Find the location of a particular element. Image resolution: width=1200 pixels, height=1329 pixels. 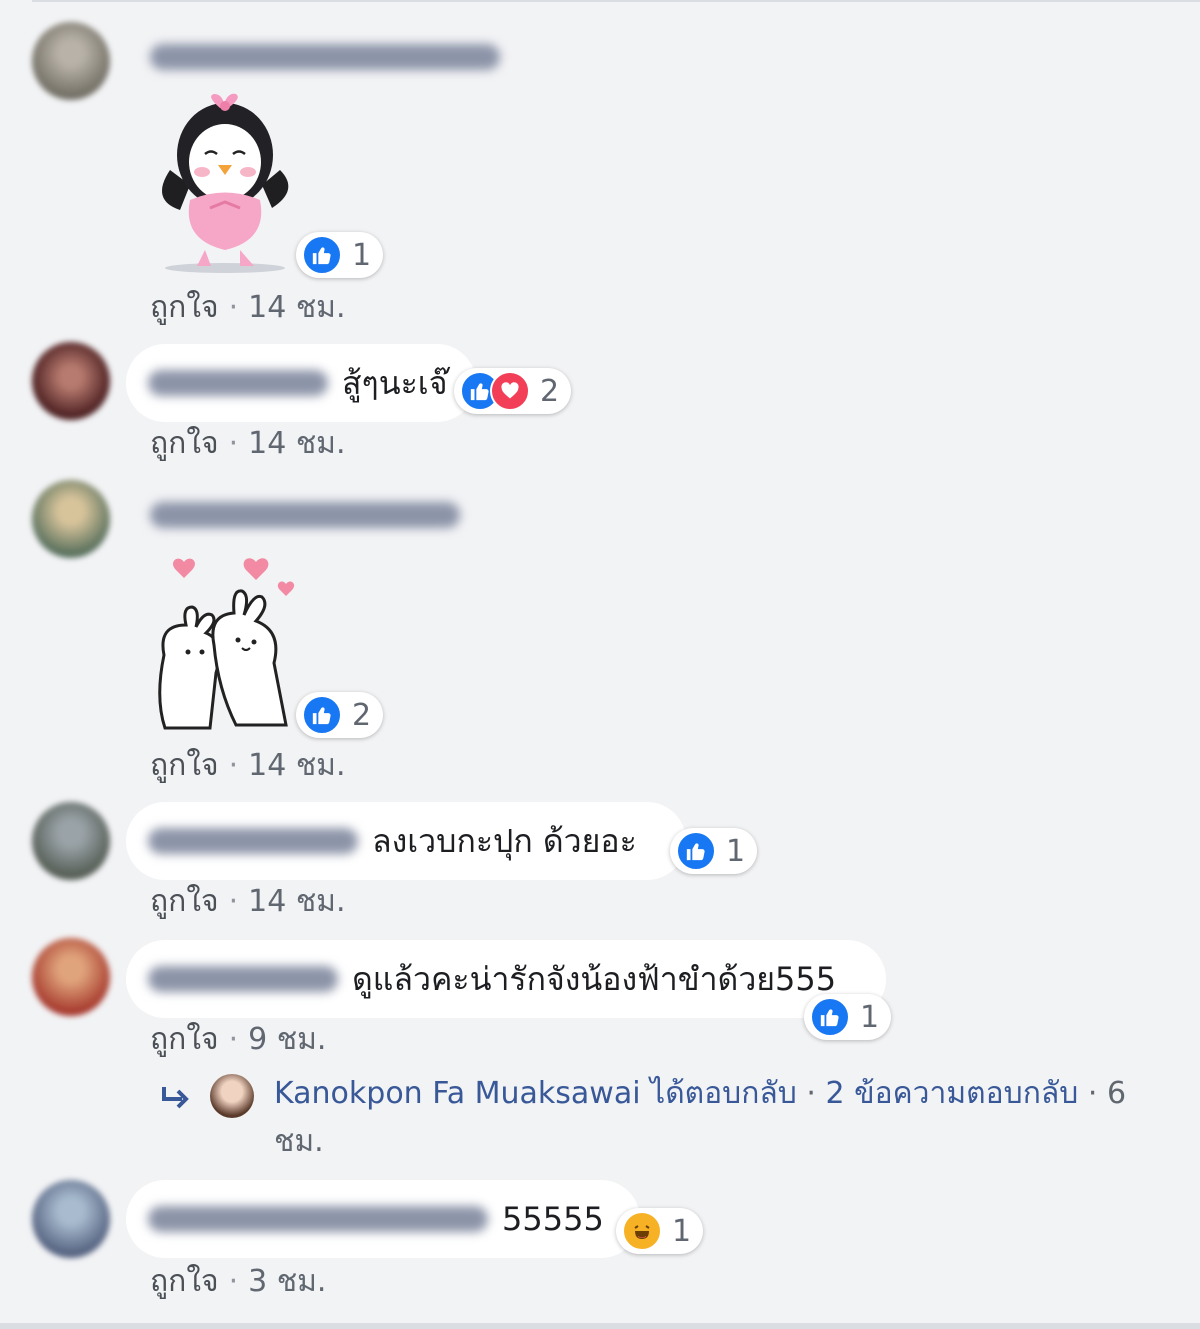

timestamp: 3 ชม. is located at coordinates (287, 1281).